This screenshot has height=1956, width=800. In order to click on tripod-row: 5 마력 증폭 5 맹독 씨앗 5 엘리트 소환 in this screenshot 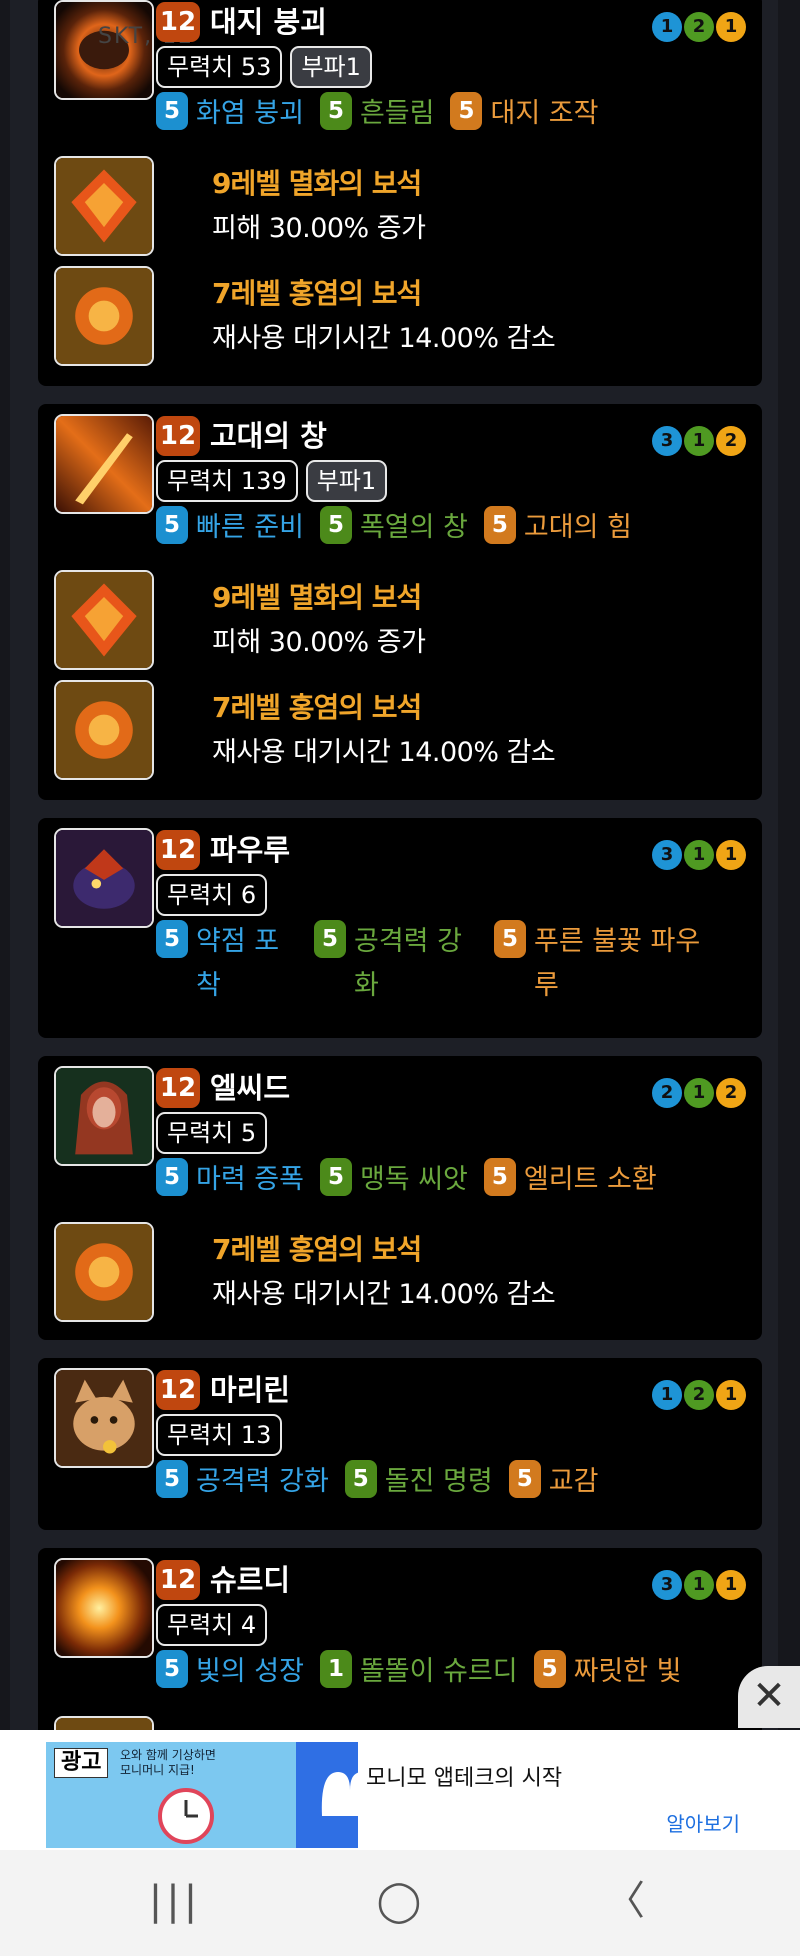, I will do `click(451, 1180)`.